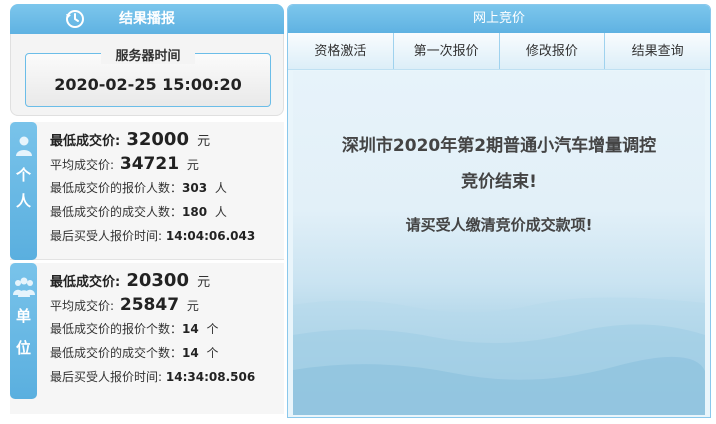 This screenshot has width=716, height=424. I want to click on unit-bidders-value: 14, so click(190, 329).